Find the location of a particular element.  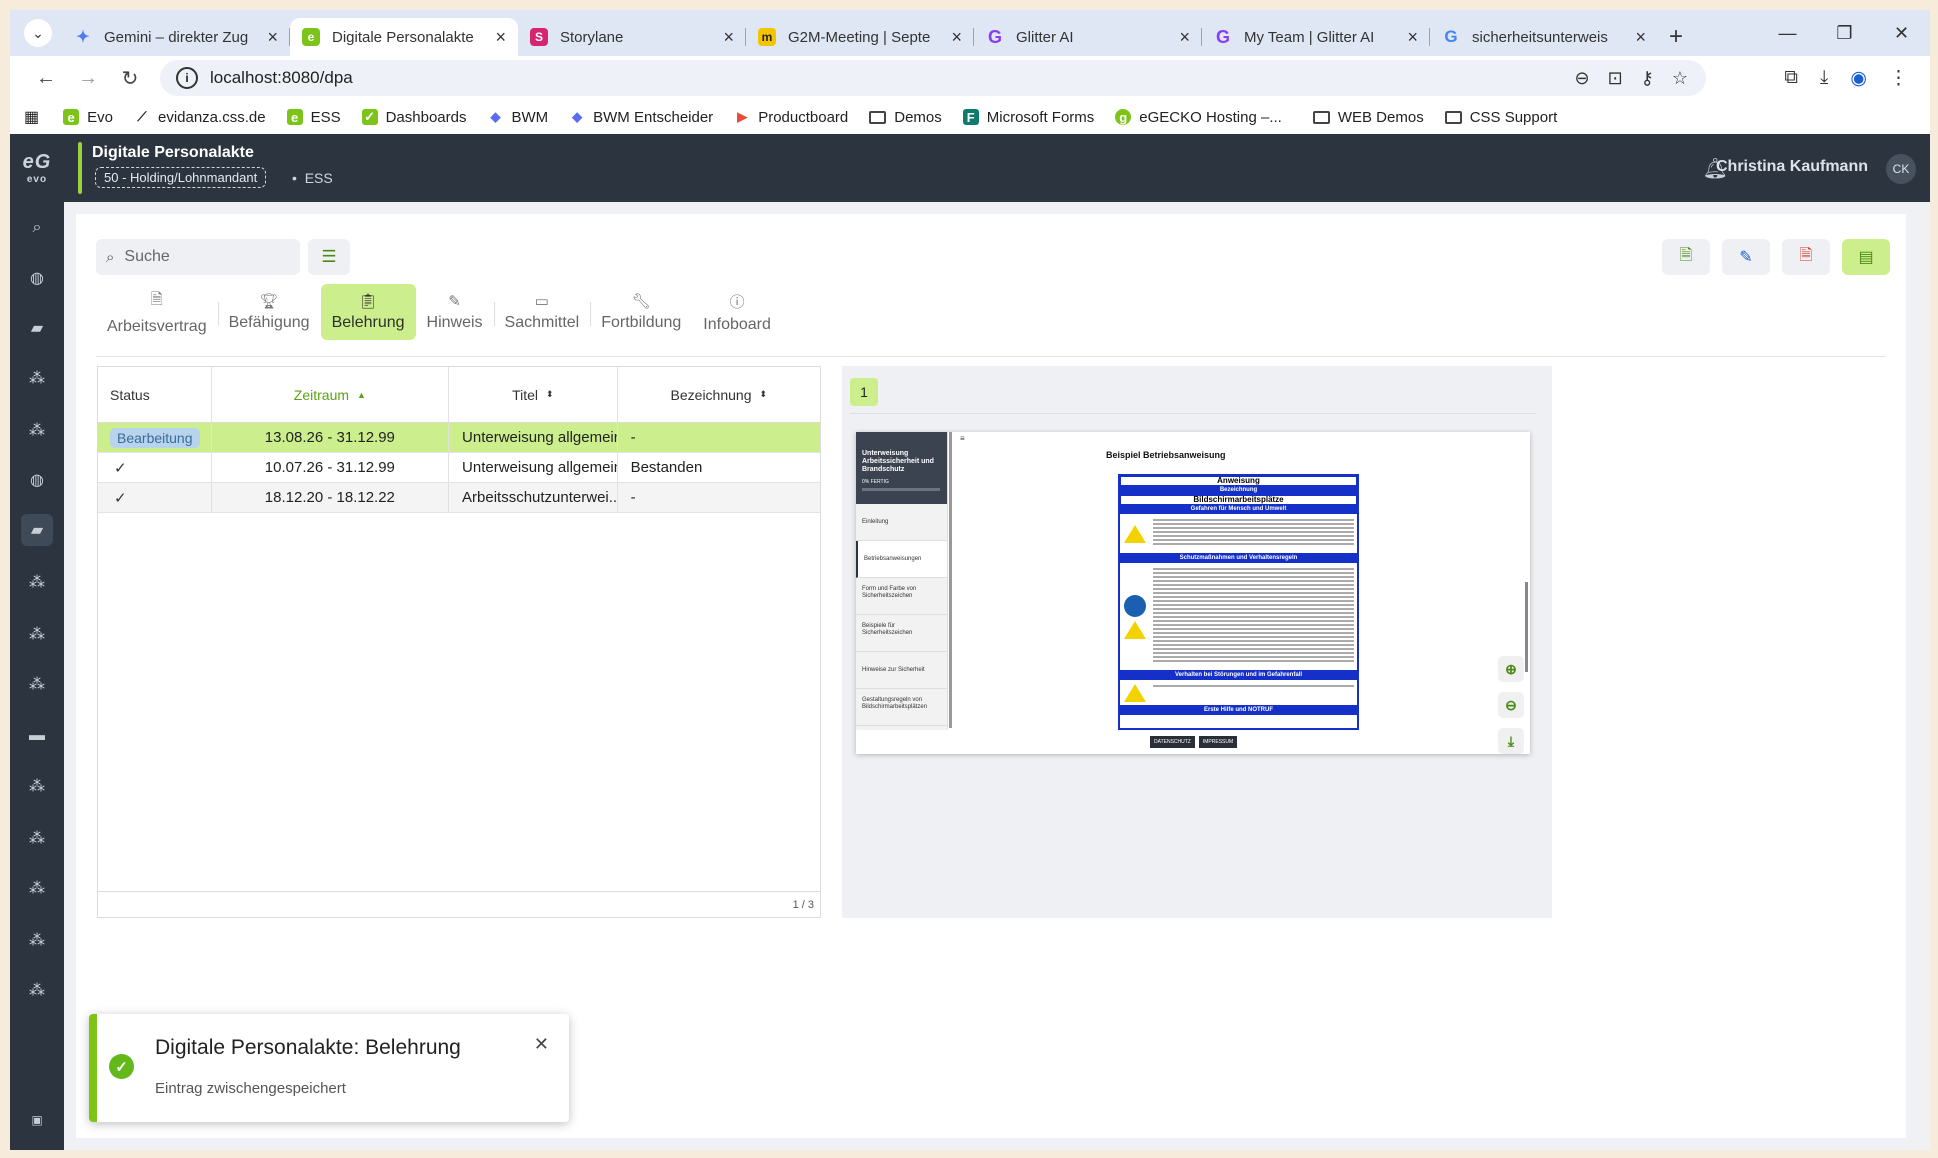

forward-icon: → is located at coordinates (88, 78).